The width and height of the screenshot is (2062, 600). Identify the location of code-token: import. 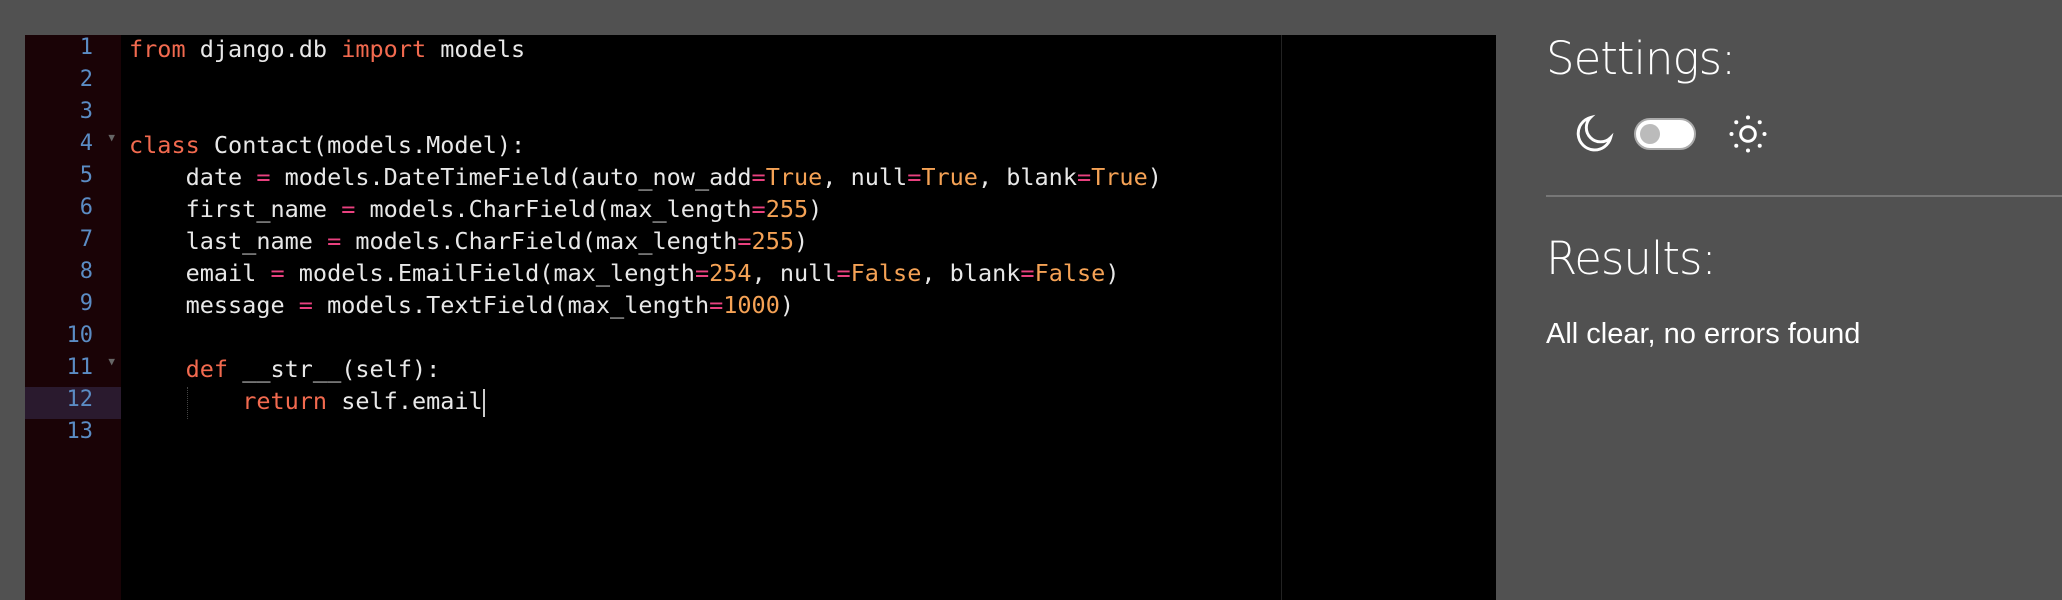
(384, 49).